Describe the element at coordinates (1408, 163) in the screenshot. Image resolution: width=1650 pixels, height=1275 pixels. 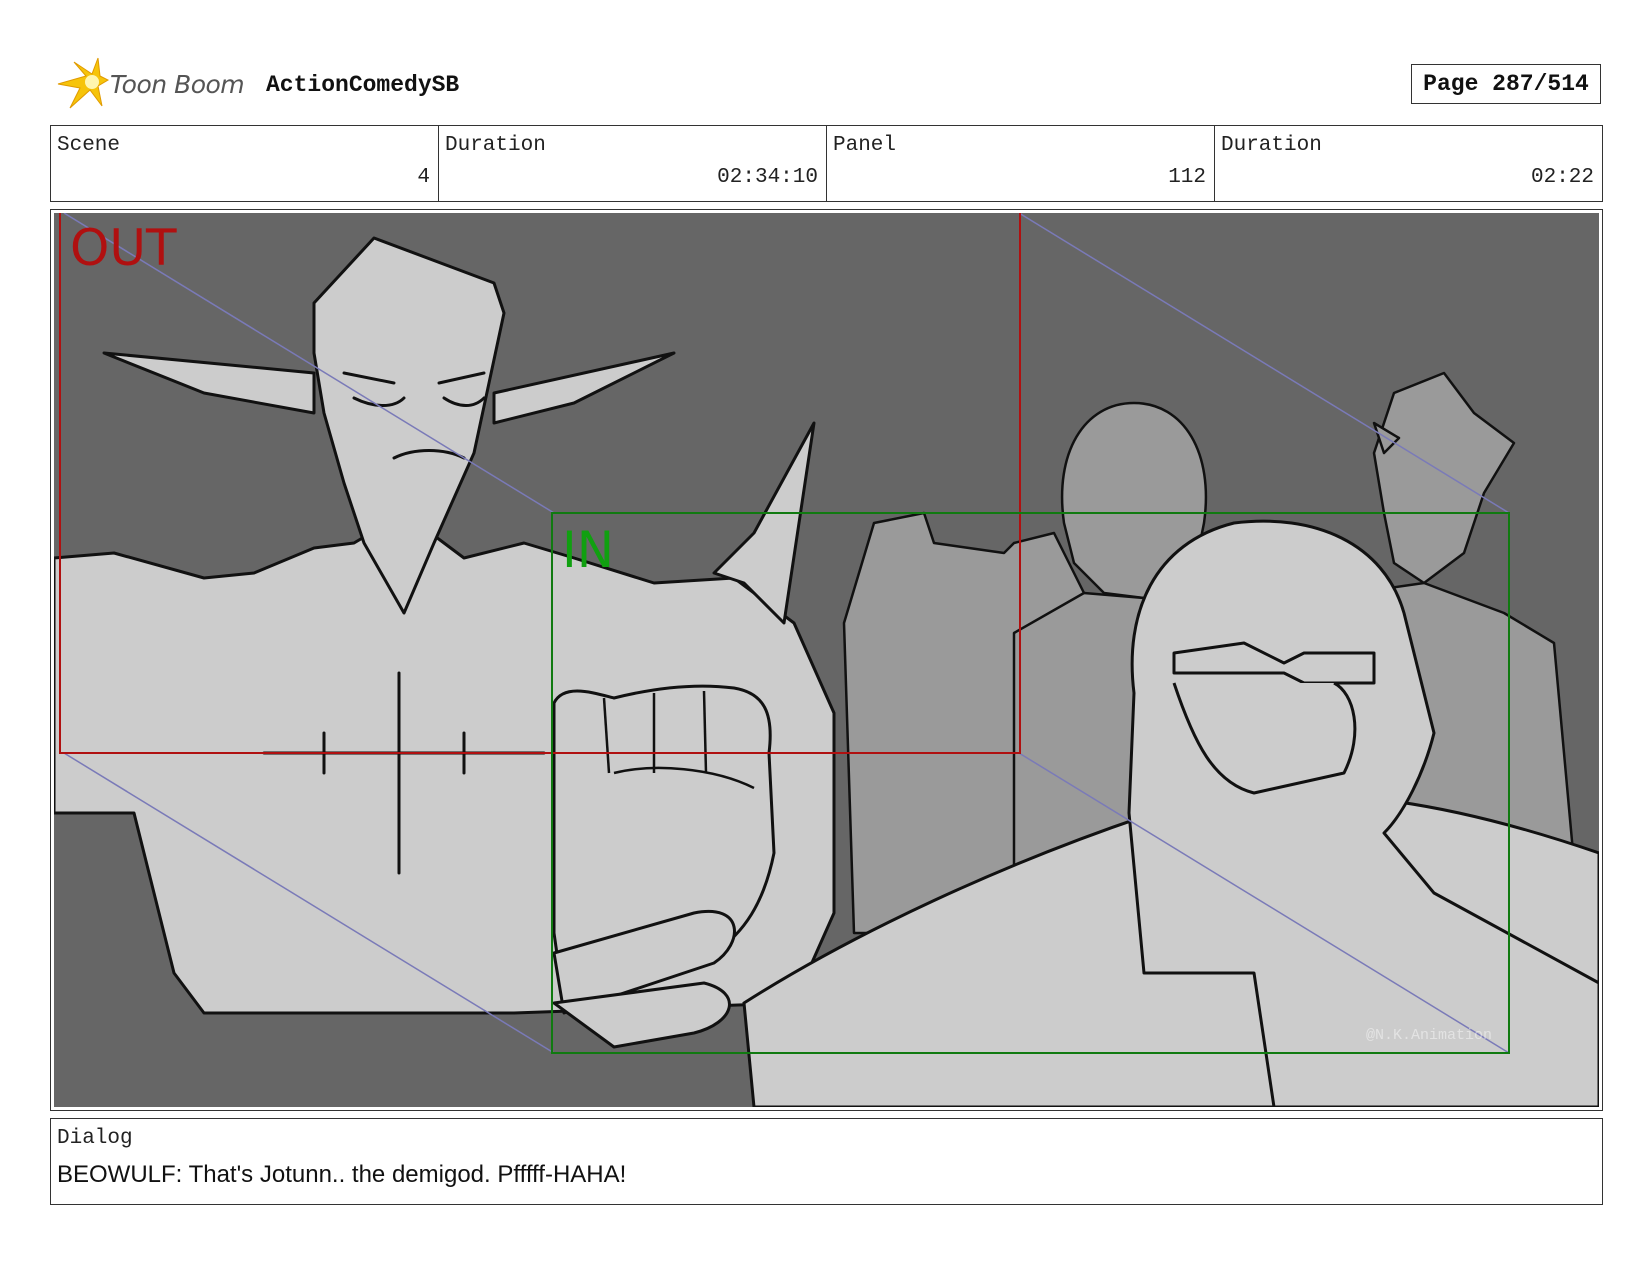
I see `panel-duration-cell: Duration 02:22` at that location.